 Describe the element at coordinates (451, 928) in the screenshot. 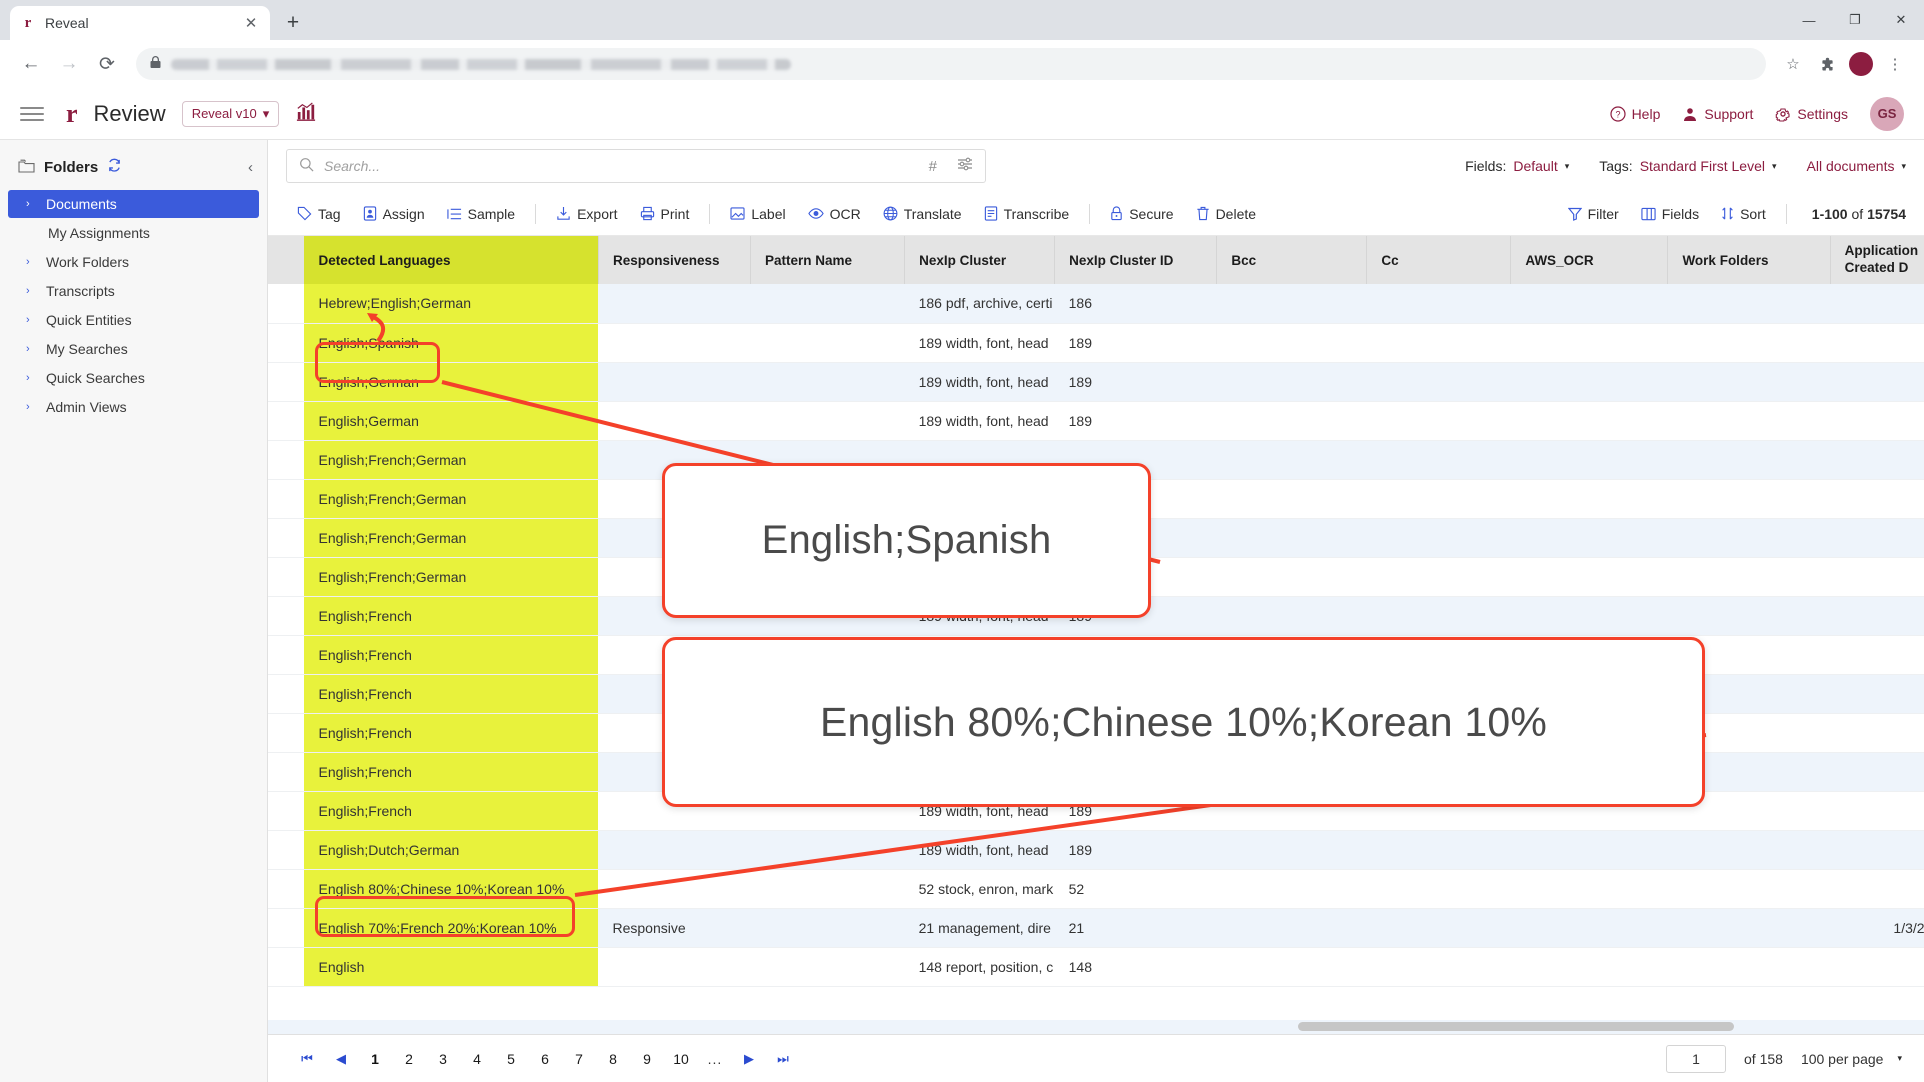

I see `cell-lang: English 70%;French 20%;Korean 10%` at that location.